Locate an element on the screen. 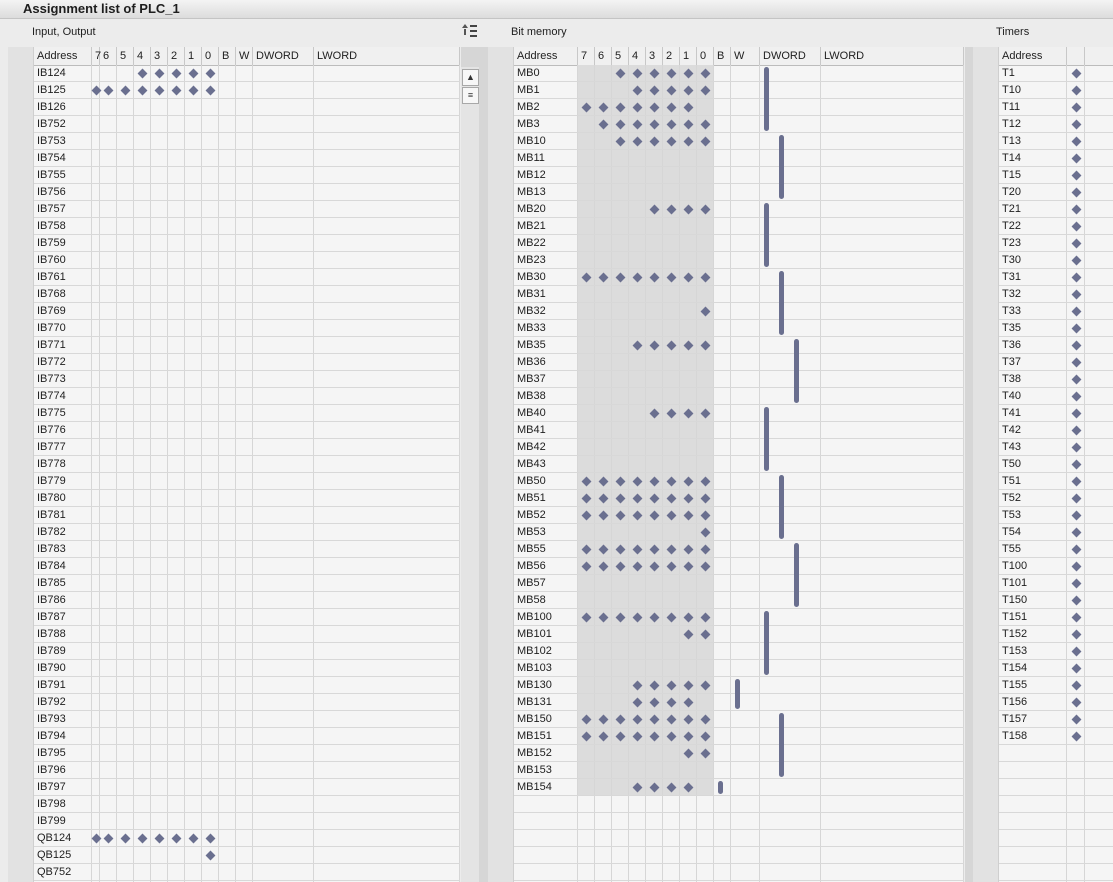 The image size is (1113, 882). table-row: MB35 is located at coordinates (726, 345).